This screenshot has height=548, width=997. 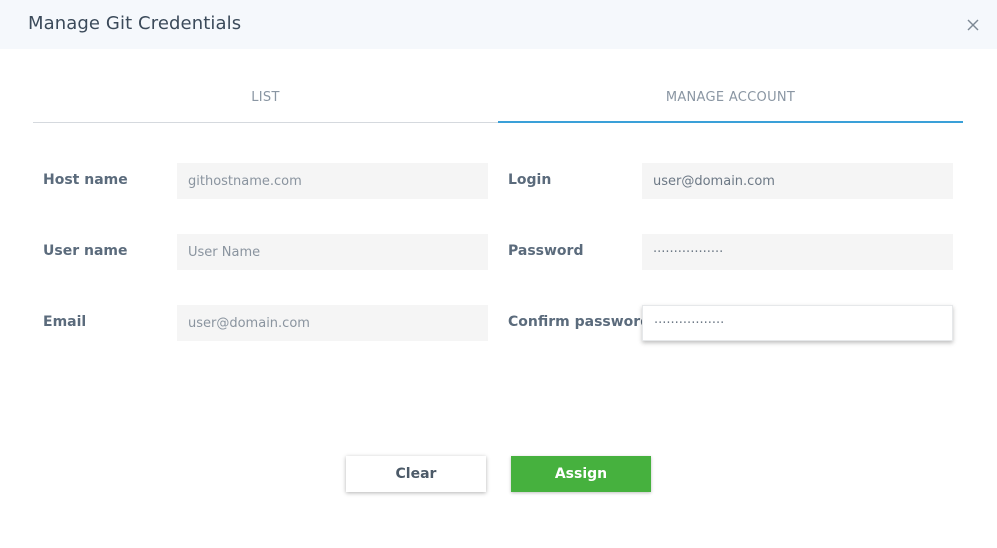 What do you see at coordinates (546, 251) in the screenshot?
I see `password-label: Password` at bounding box center [546, 251].